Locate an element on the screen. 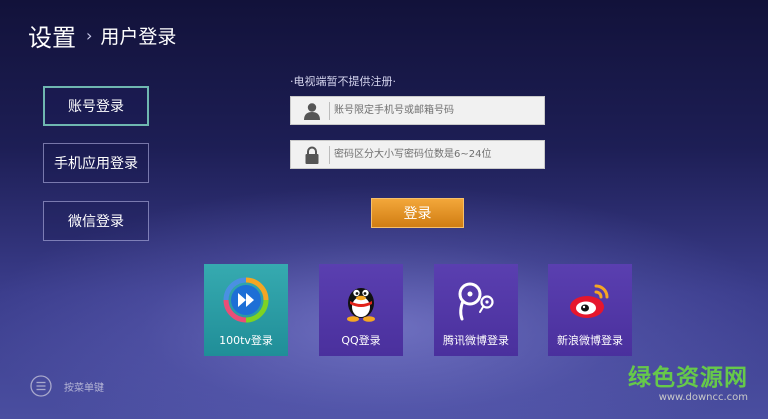 The height and width of the screenshot is (419, 768). watermark-url: www.downcc.com is located at coordinates (703, 397).